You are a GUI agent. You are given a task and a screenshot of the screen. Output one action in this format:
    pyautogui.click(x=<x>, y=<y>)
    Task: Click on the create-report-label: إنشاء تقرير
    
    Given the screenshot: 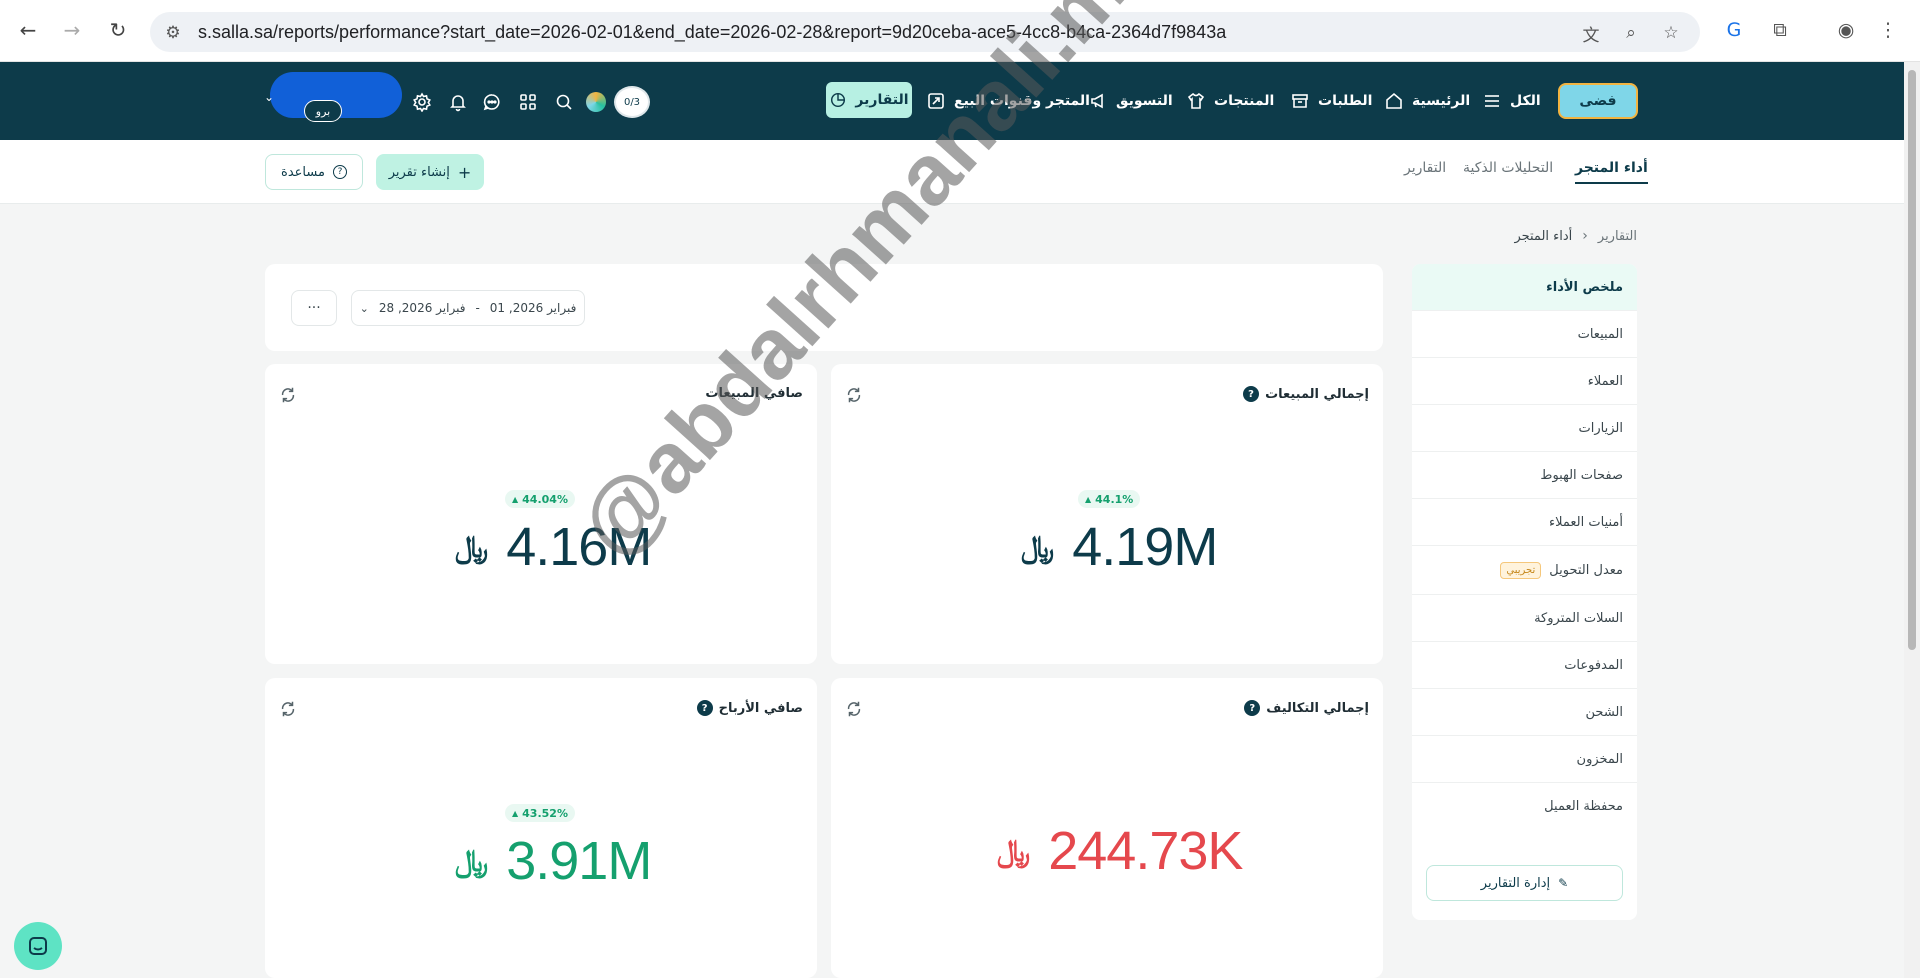 What is the action you would take?
    pyautogui.click(x=419, y=172)
    